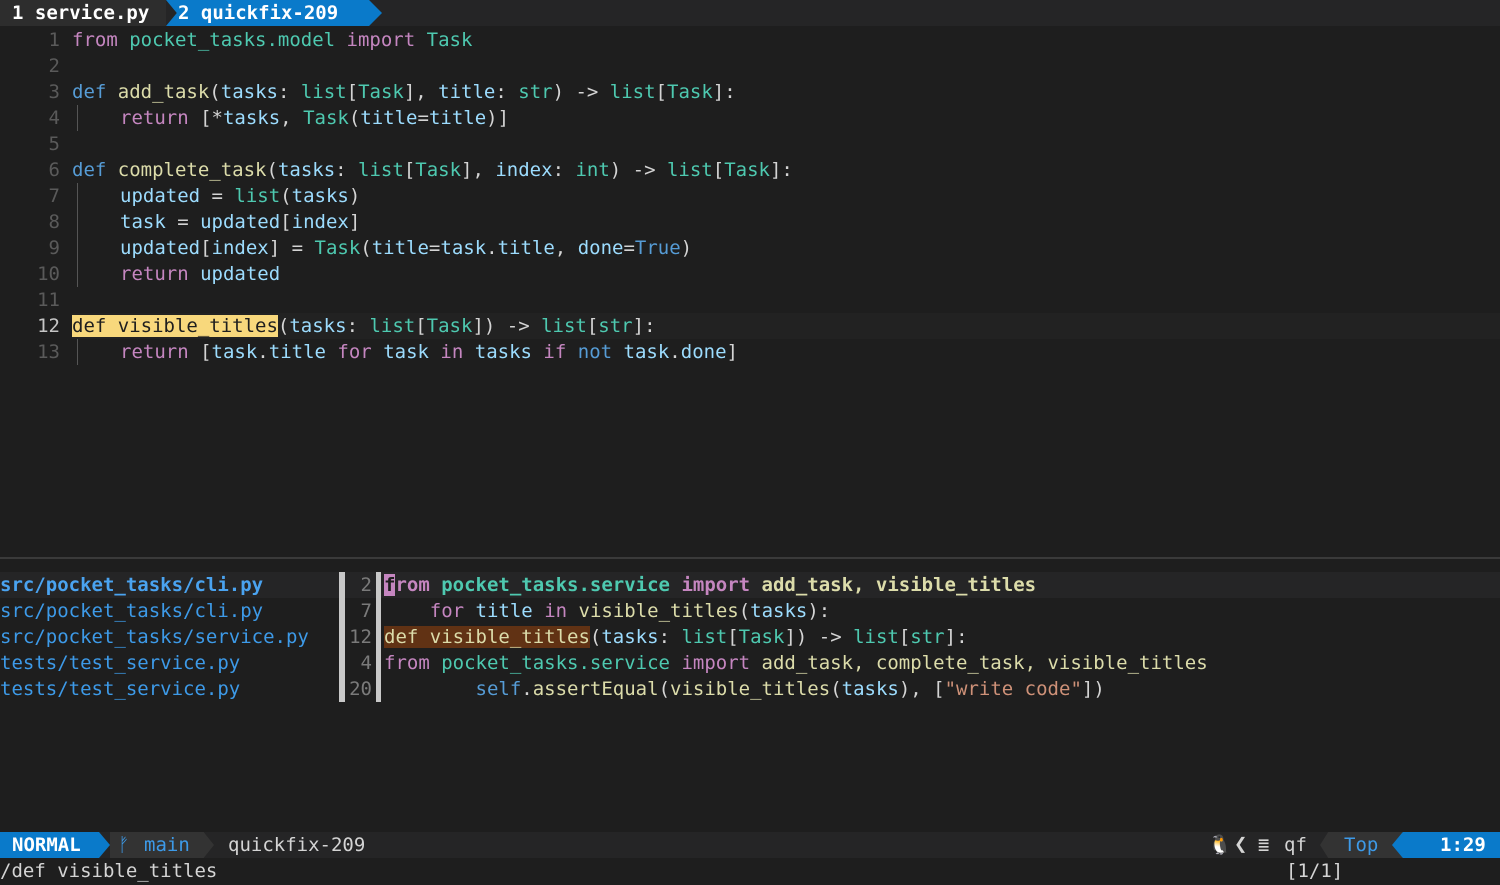  Describe the element at coordinates (55, 845) in the screenshot. I see `mode-indicator: NORMAL` at that location.